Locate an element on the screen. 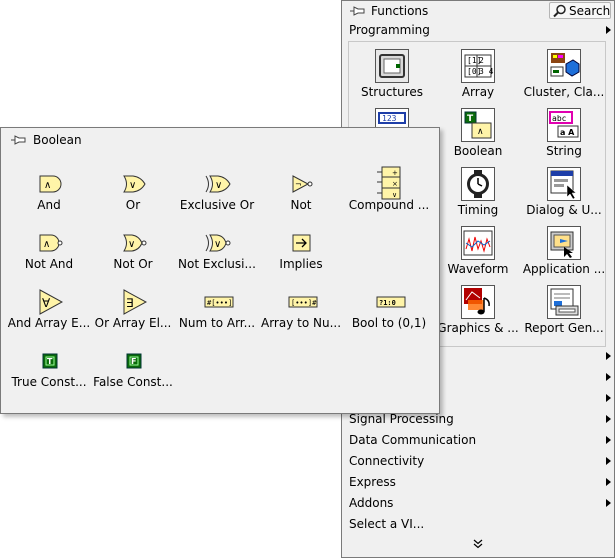 The width and height of the screenshot is (616, 559). palette-title: Boolean is located at coordinates (57, 140).